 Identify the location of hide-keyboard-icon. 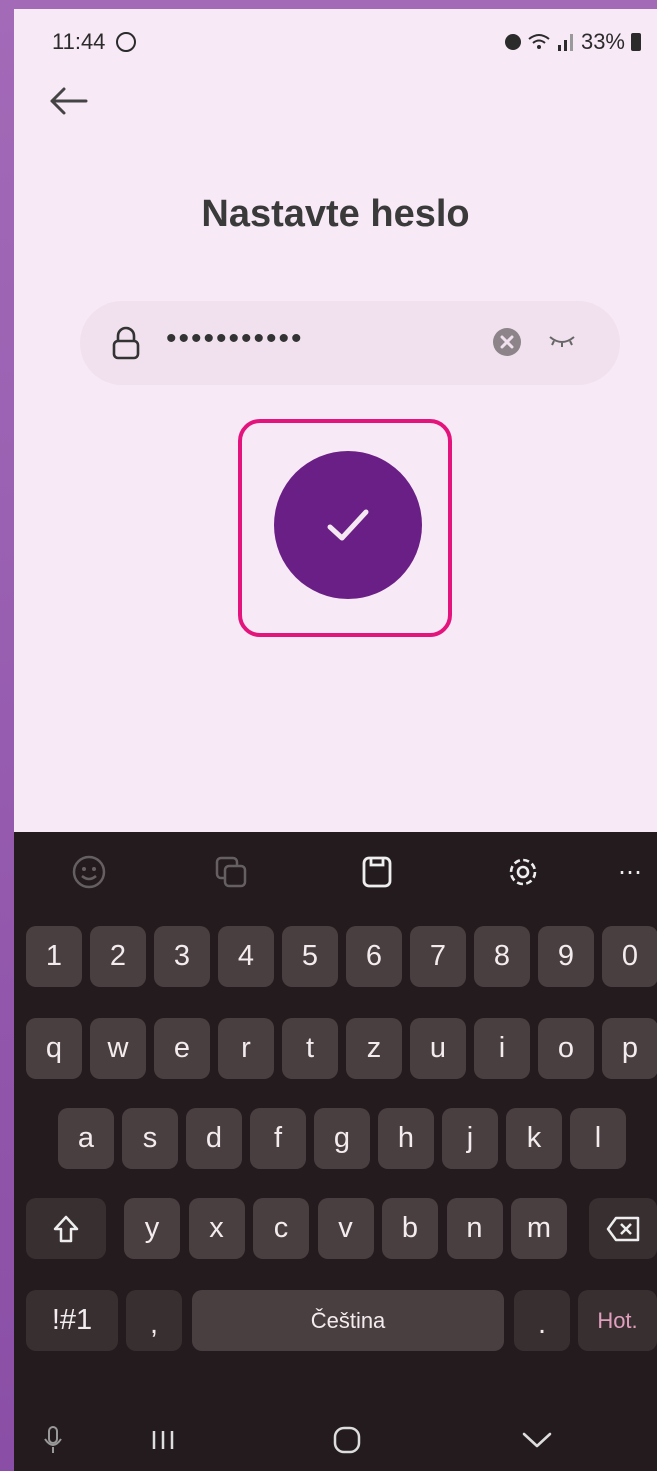
(537, 1440).